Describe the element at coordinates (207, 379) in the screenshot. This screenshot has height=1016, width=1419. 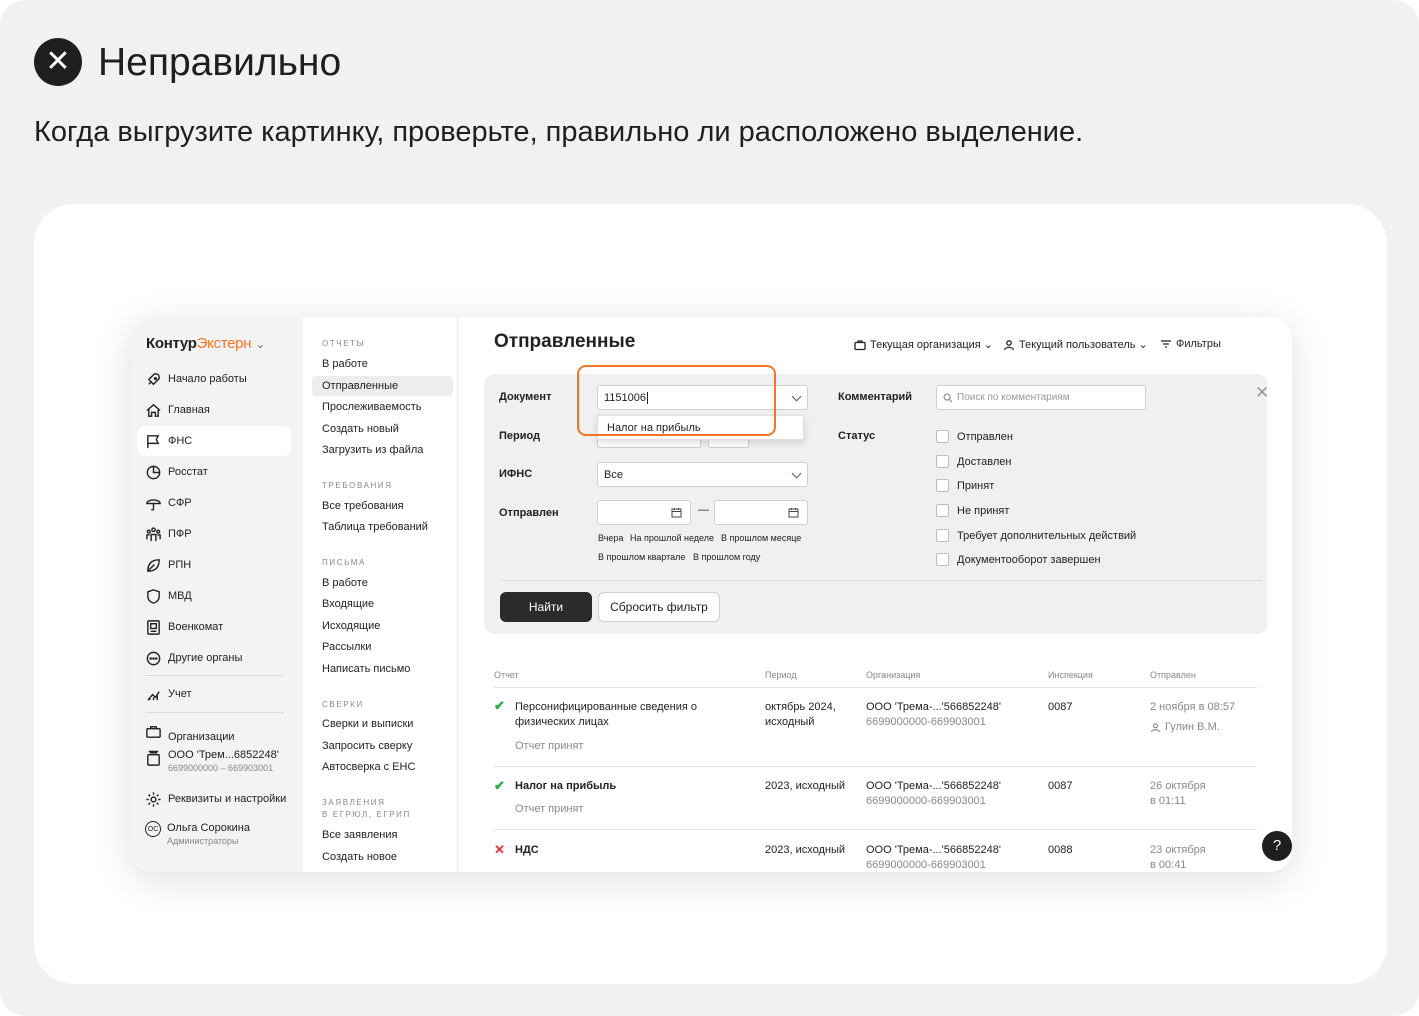
I see `sidebar-item-label: Начало работы` at that location.